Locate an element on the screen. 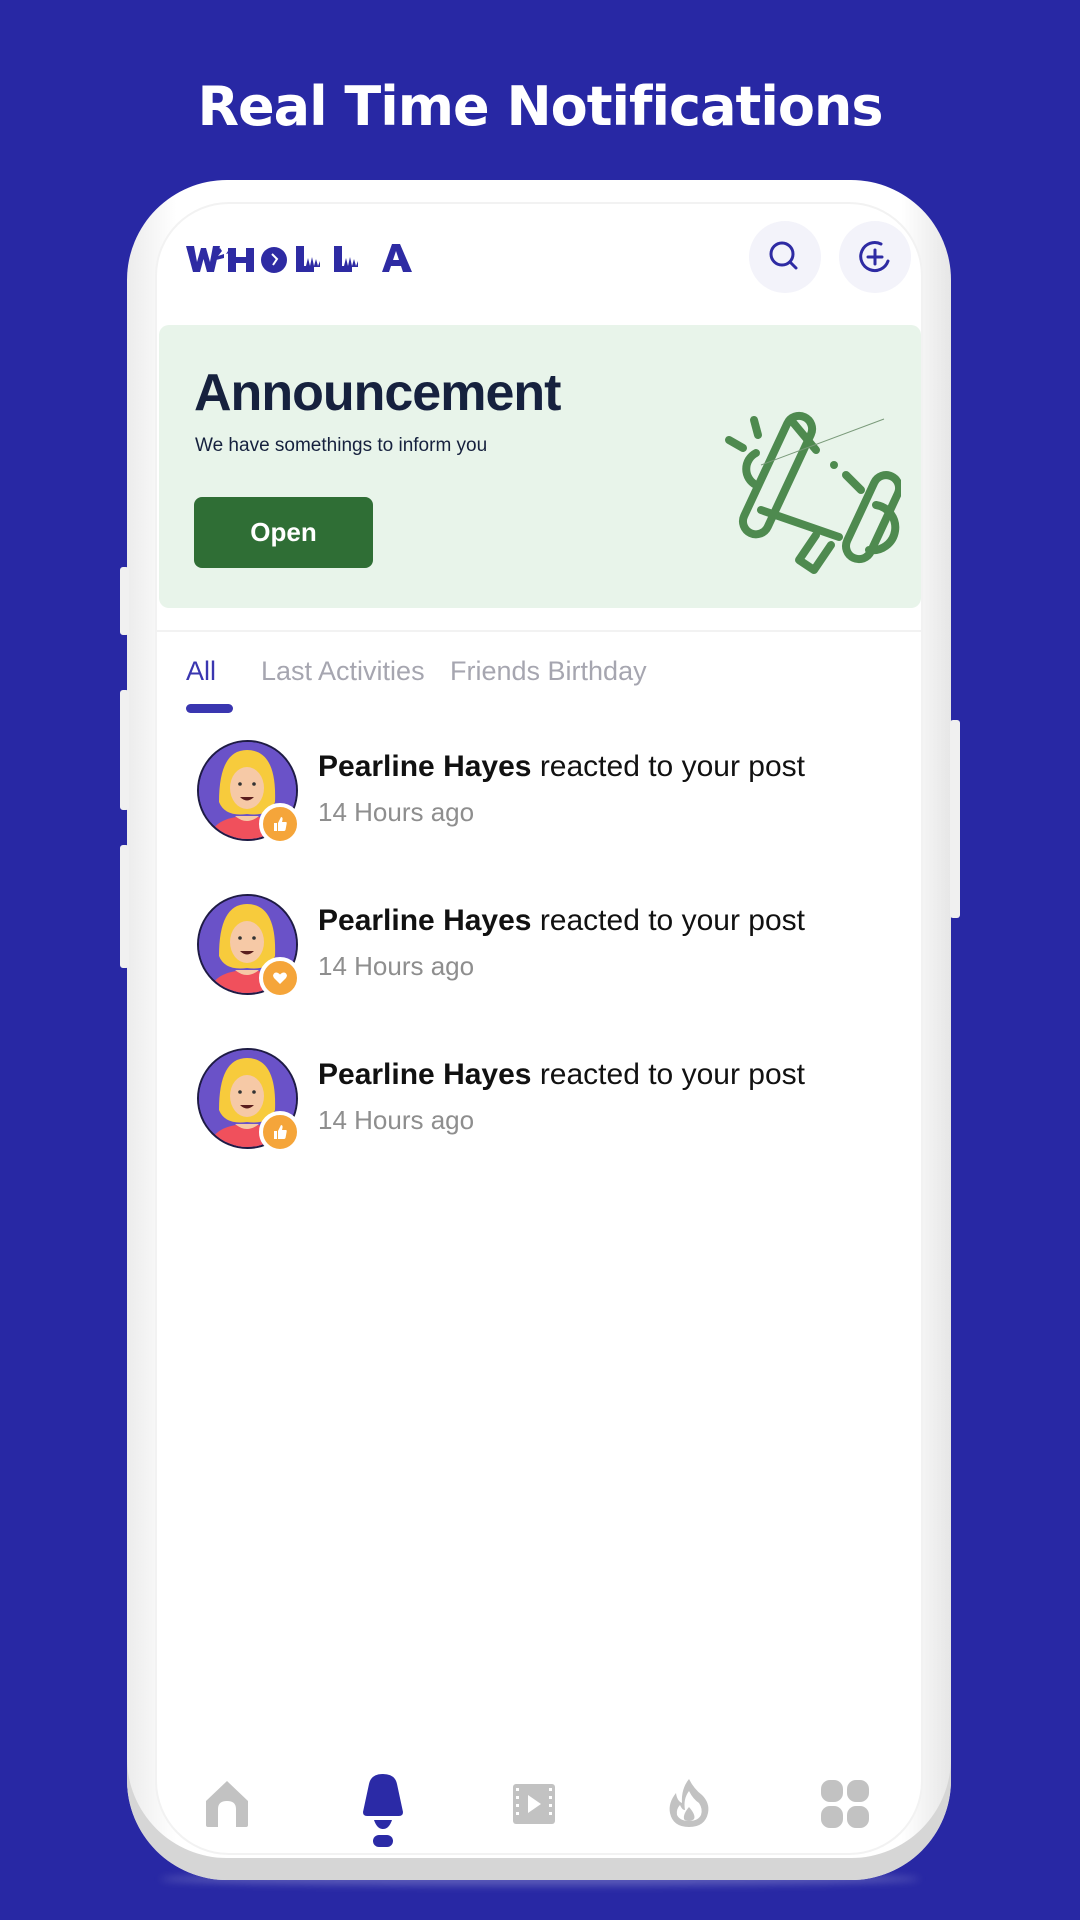 This screenshot has width=1080, height=1920. announcement-title: Announcement is located at coordinates (377, 393).